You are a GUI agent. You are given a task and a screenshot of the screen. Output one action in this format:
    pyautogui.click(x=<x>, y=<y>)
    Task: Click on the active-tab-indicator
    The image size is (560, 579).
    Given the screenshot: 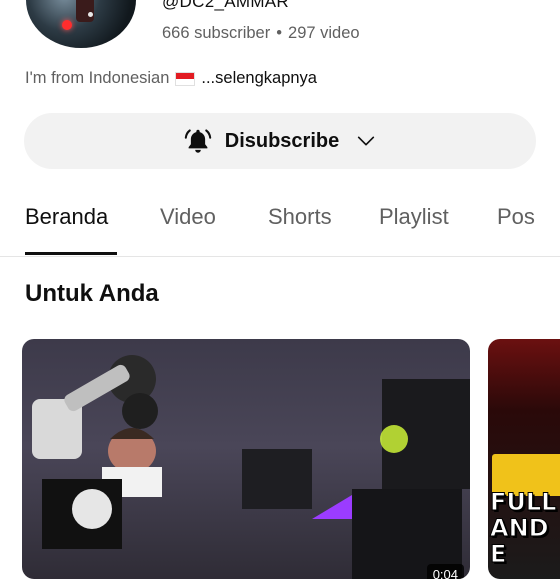 What is the action you would take?
    pyautogui.click(x=71, y=253)
    